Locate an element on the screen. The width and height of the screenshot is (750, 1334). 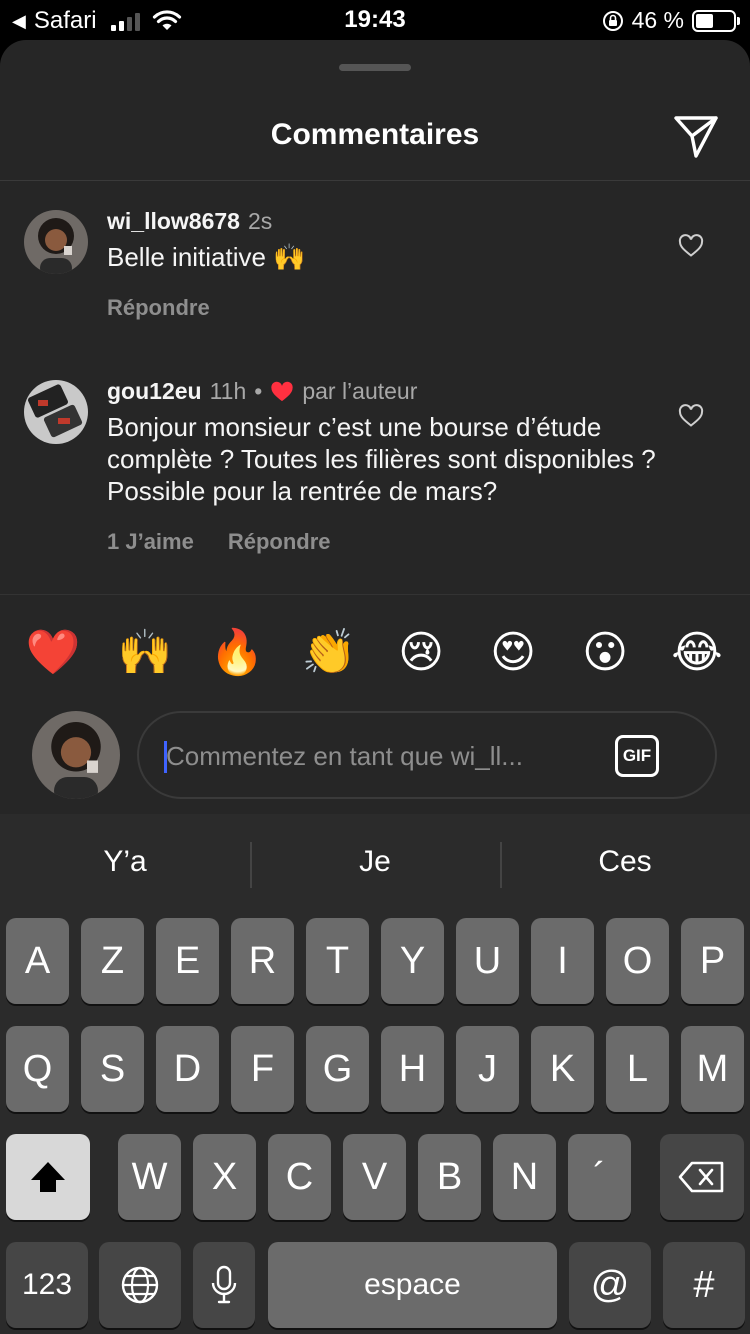
status-right: 46 % is located at coordinates (671, 20).